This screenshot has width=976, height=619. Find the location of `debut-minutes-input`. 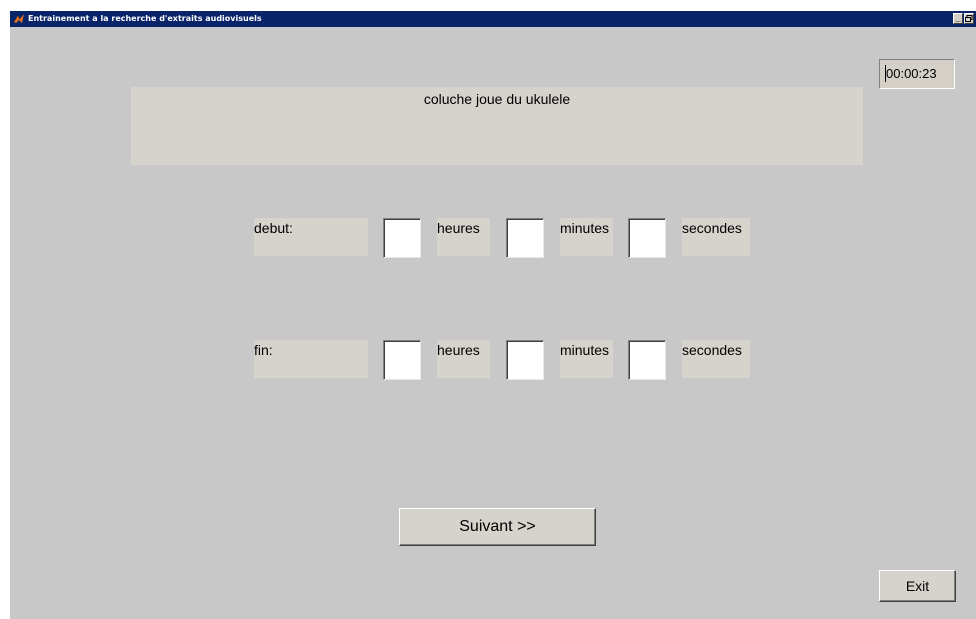

debut-minutes-input is located at coordinates (525, 238).